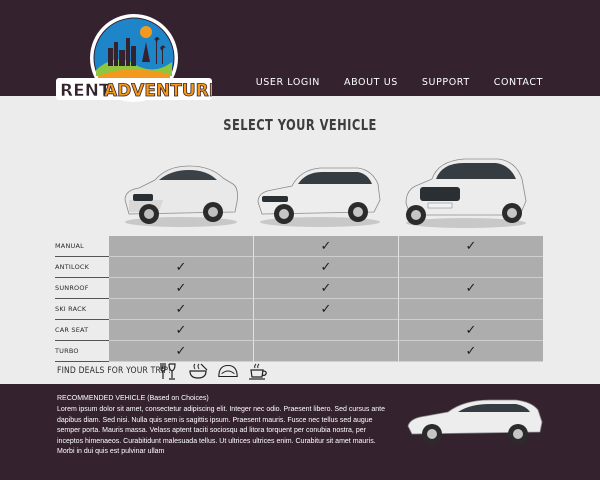 This screenshot has height=480, width=600. I want to click on svg-text: ADVENTURE, so click(158, 91).